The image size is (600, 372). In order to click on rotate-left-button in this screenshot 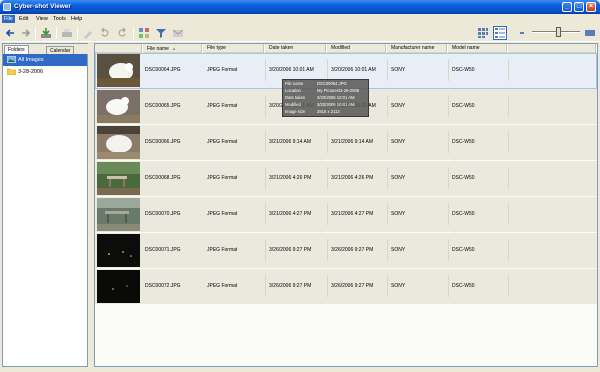, I will do `click(105, 33)`.